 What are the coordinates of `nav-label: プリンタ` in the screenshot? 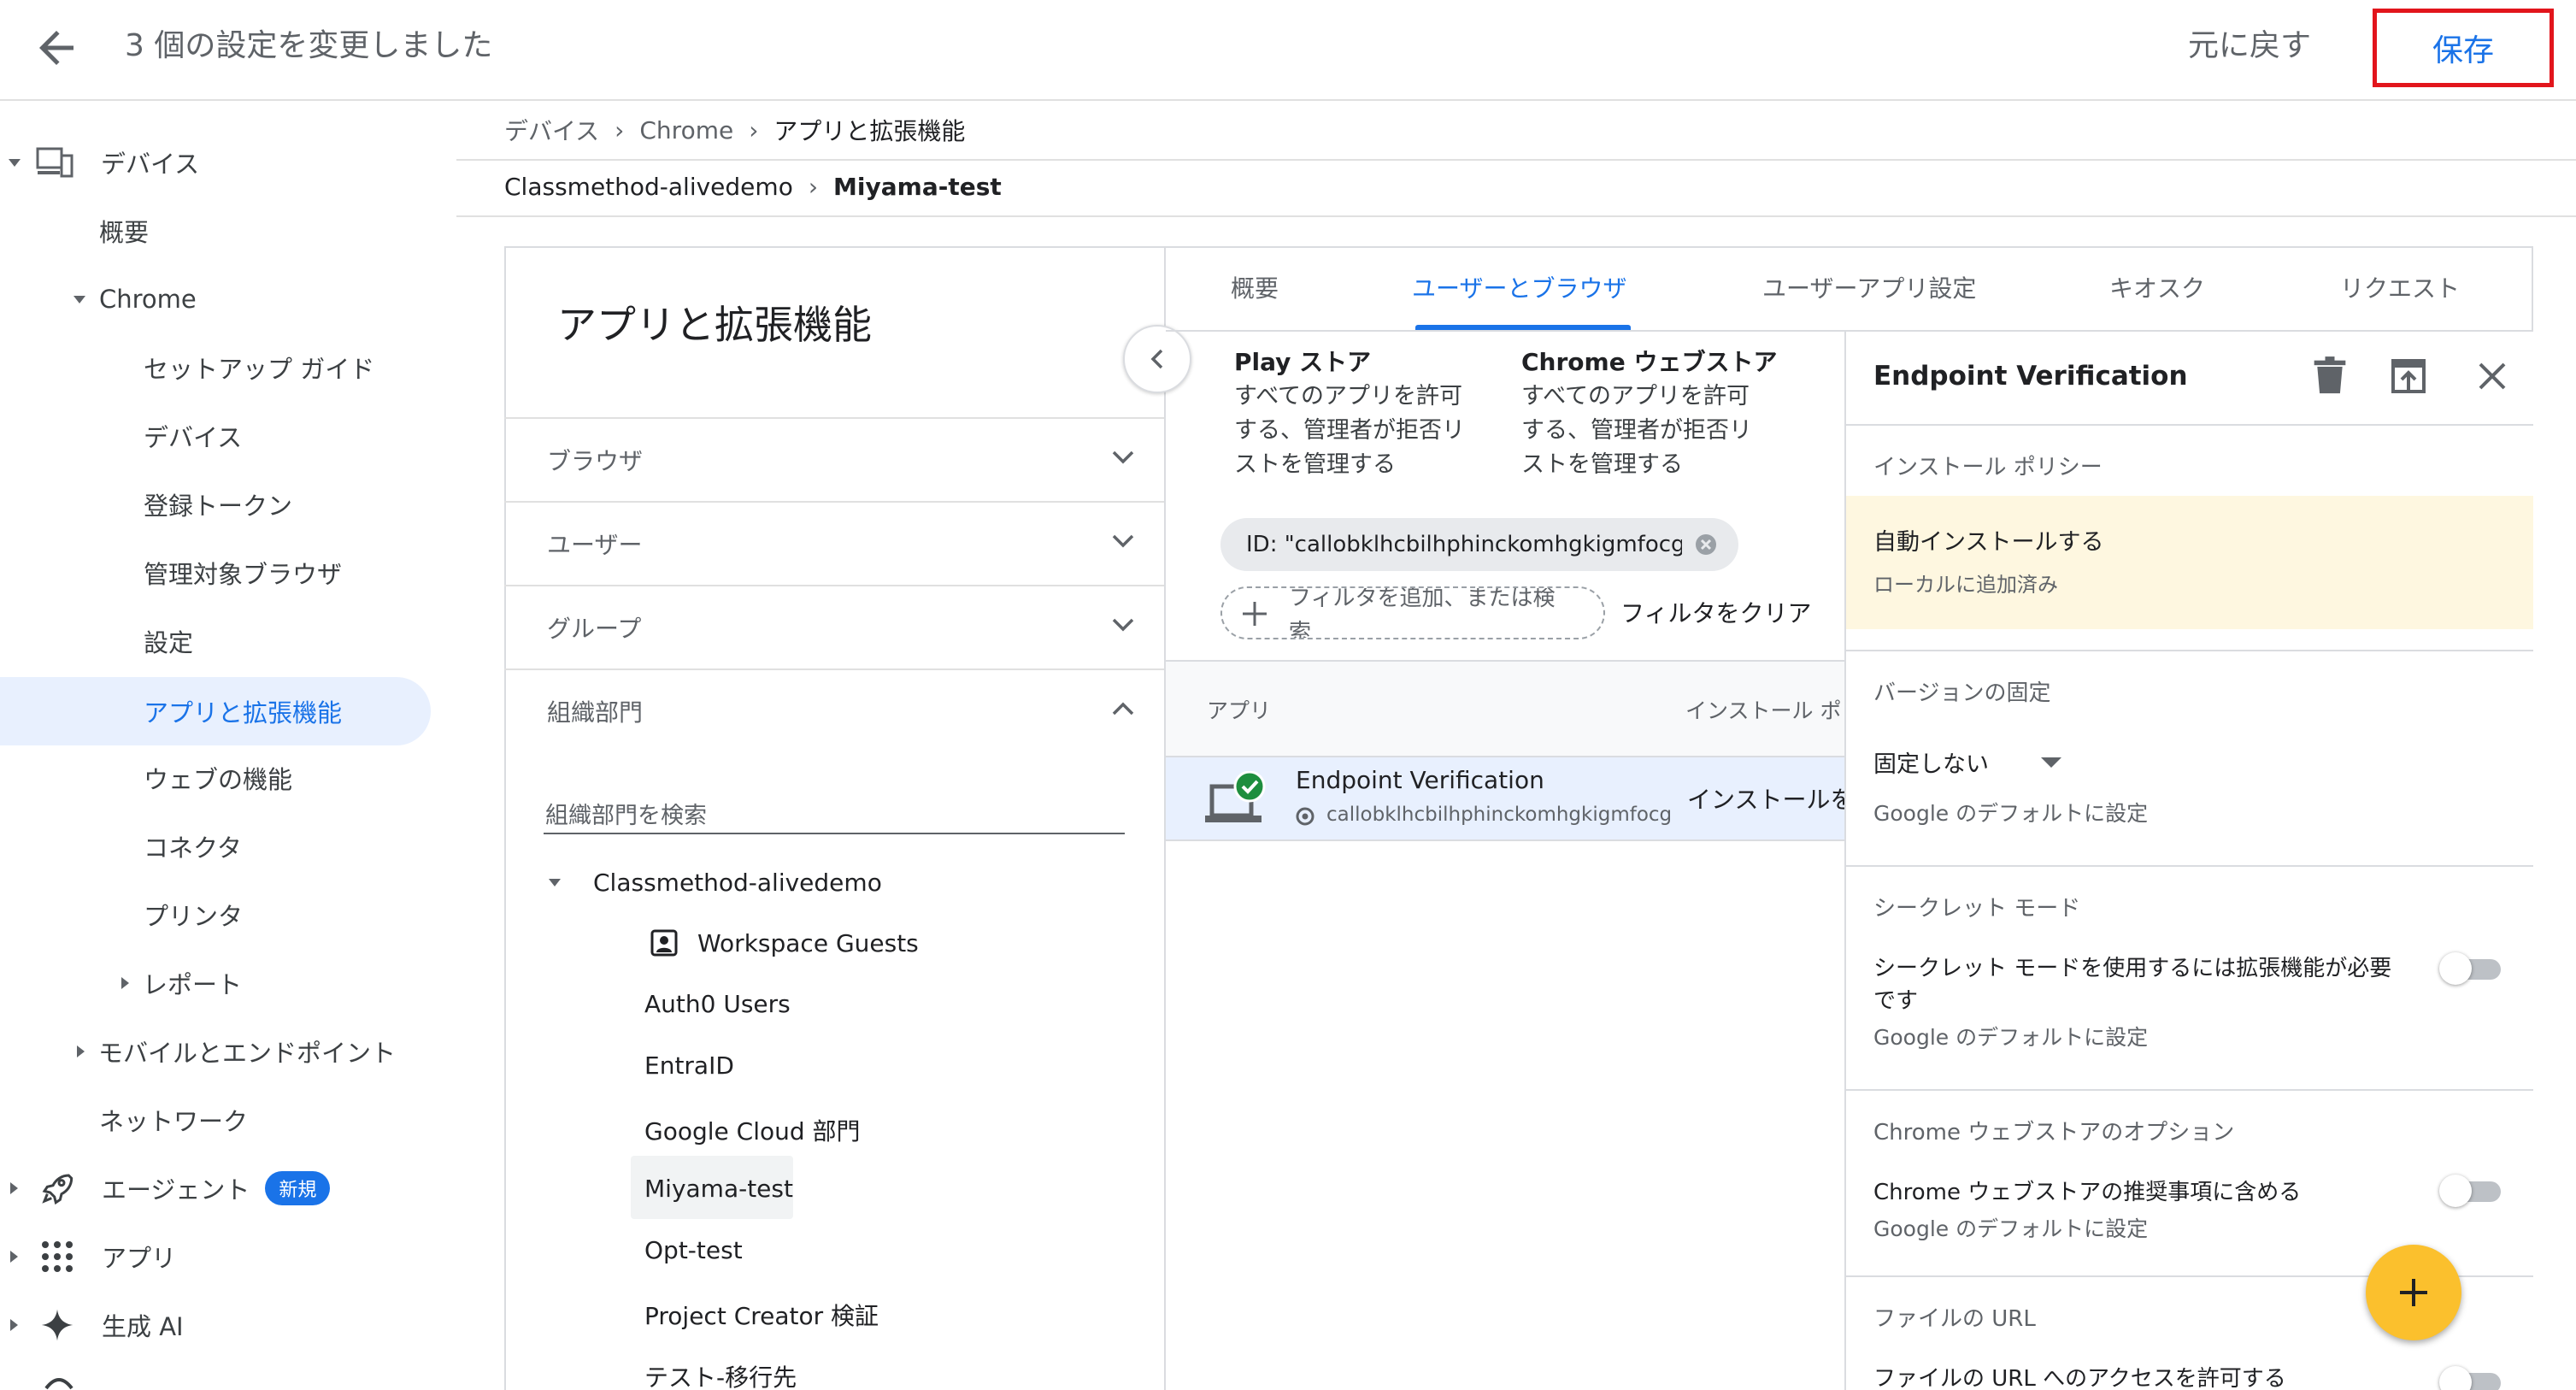 It's located at (194, 916).